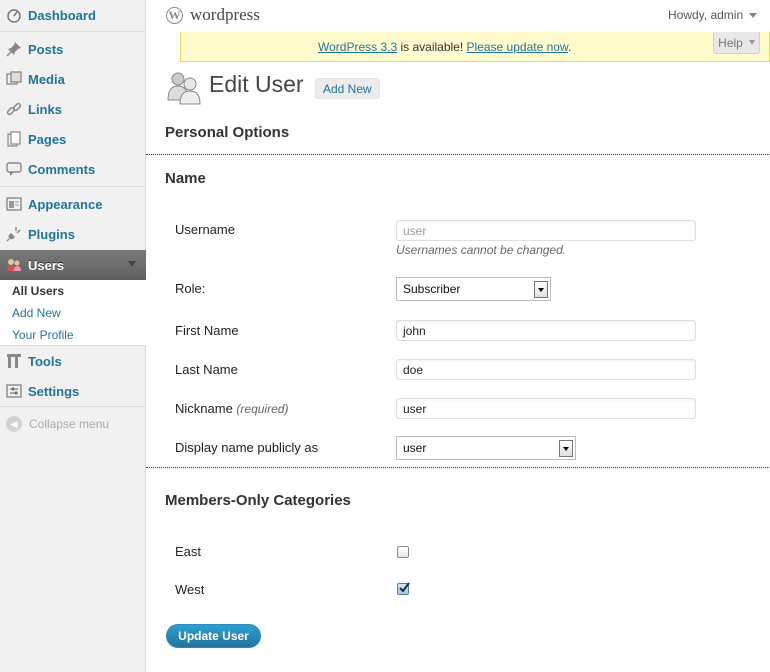  What do you see at coordinates (14, 204) in the screenshot?
I see `appearance-icon` at bounding box center [14, 204].